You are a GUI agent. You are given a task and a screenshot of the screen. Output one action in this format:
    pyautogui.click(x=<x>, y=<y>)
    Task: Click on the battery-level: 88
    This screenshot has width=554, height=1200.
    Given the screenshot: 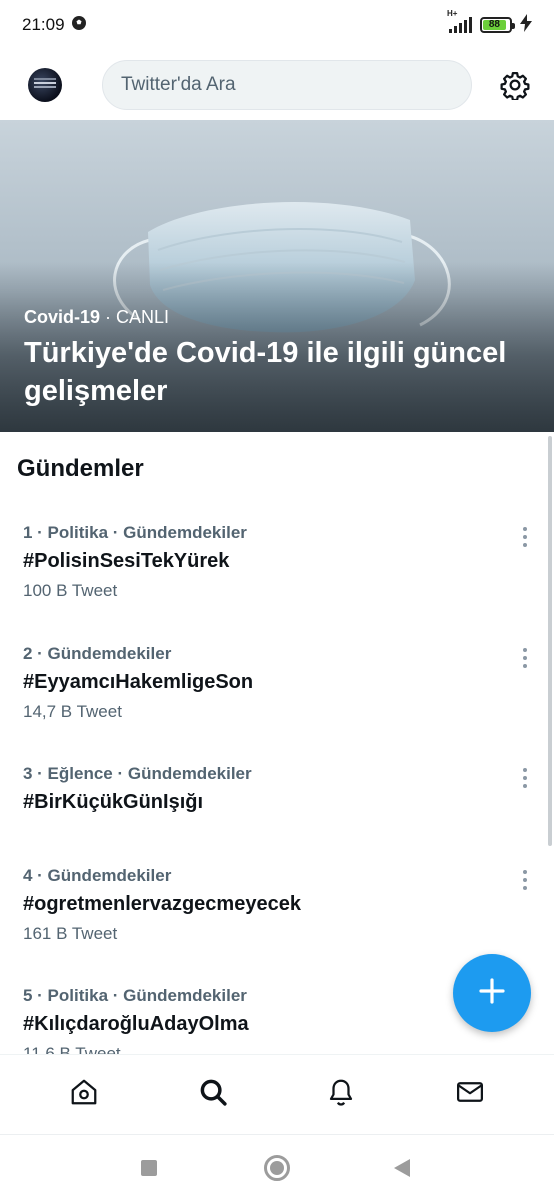 What is the action you would take?
    pyautogui.click(x=494, y=25)
    